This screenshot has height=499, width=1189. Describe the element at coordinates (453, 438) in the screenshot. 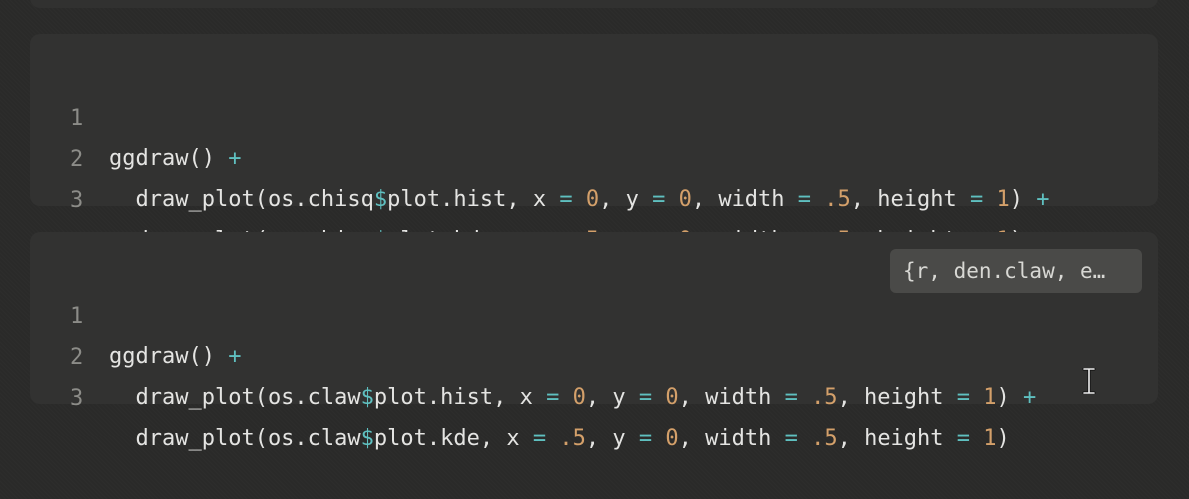

I see `code-token-plain: plot.kde, x` at that location.